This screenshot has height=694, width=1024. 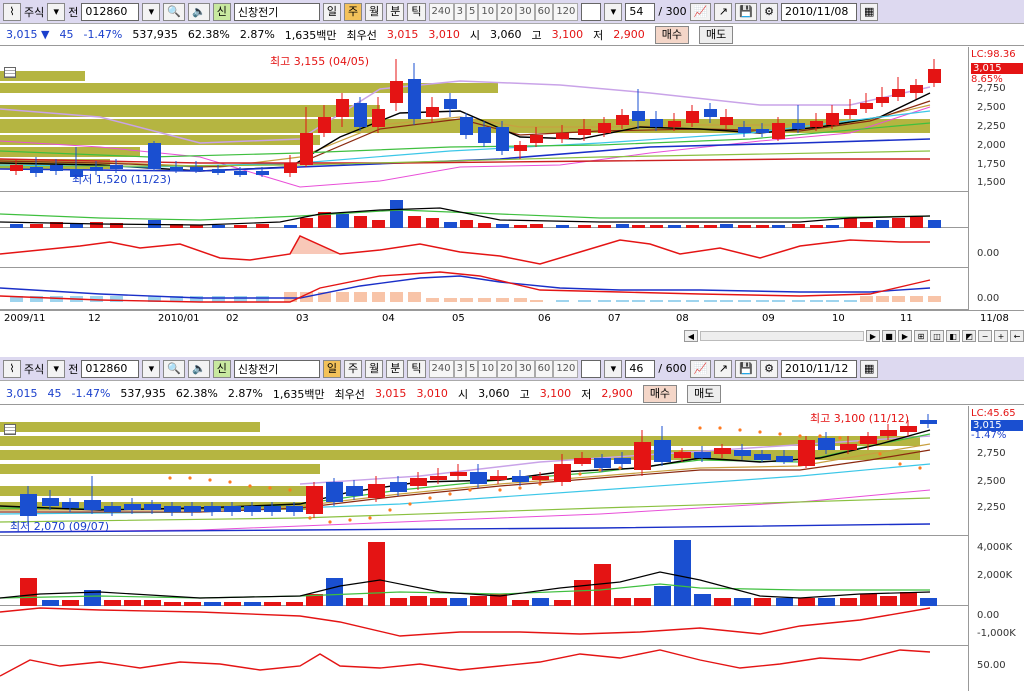 I want to click on top-indicator2-chart, so click(x=484, y=289).